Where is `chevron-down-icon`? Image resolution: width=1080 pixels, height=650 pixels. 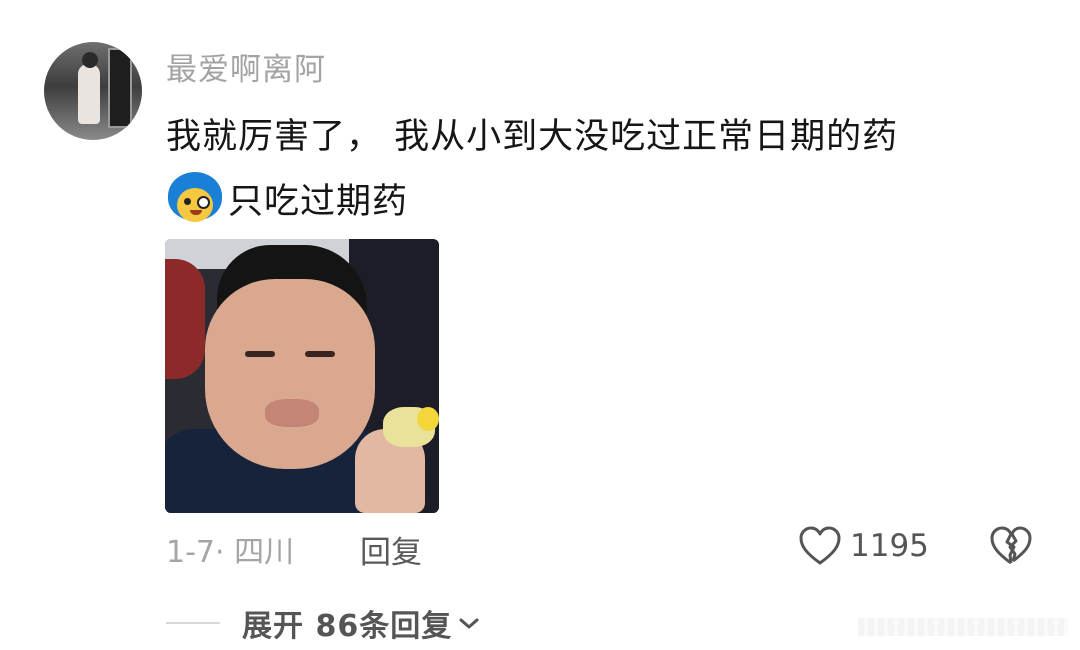
chevron-down-icon is located at coordinates (469, 623).